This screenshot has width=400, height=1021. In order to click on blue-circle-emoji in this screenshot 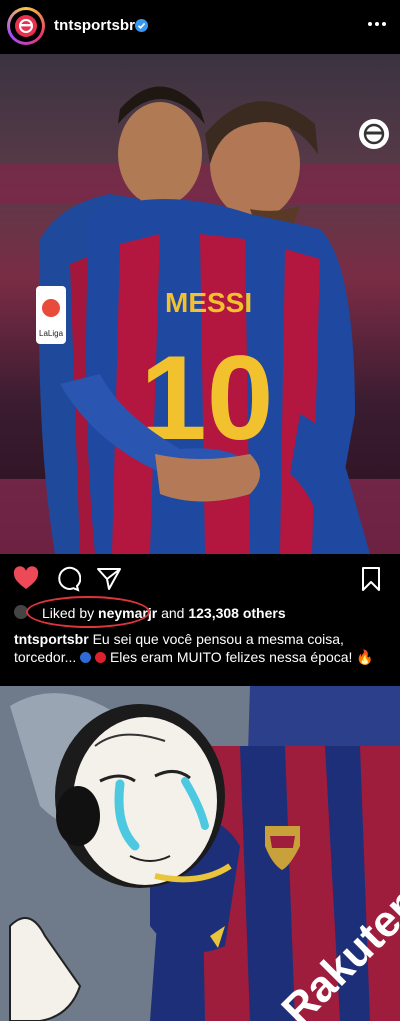, I will do `click(86, 657)`.